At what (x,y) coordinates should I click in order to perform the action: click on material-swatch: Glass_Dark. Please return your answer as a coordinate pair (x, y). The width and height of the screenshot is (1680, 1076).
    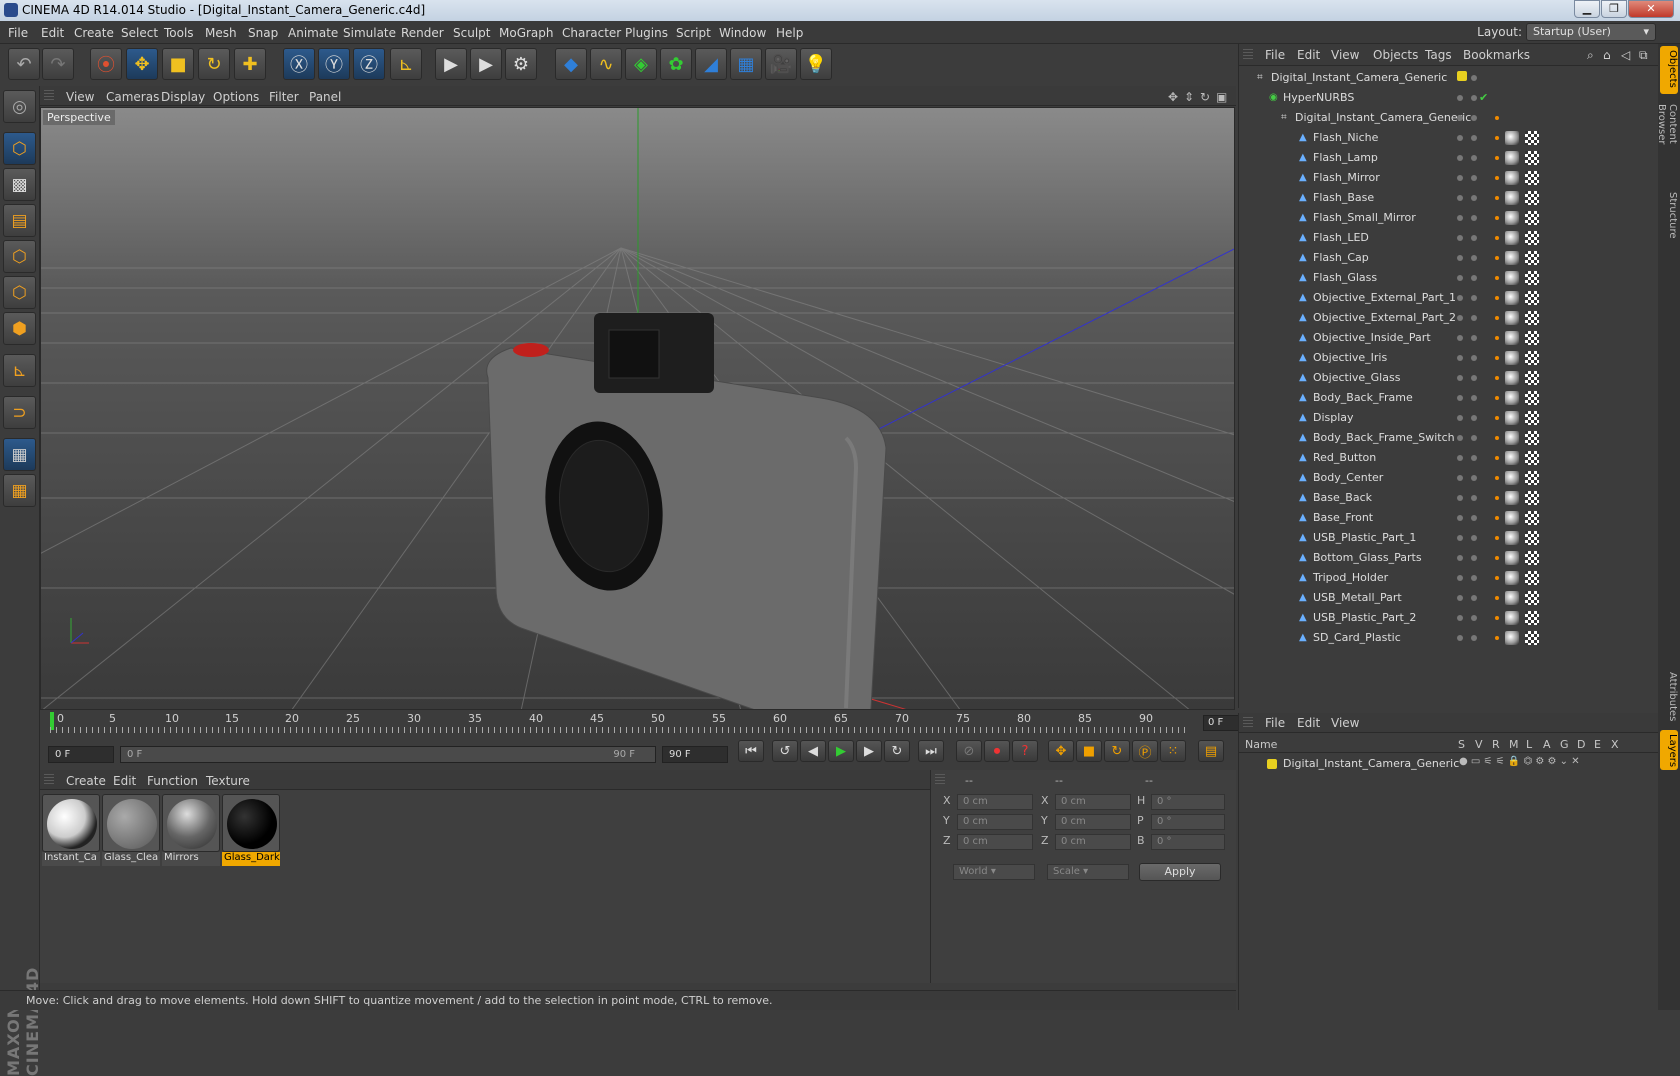
    Looking at the image, I should click on (251, 831).